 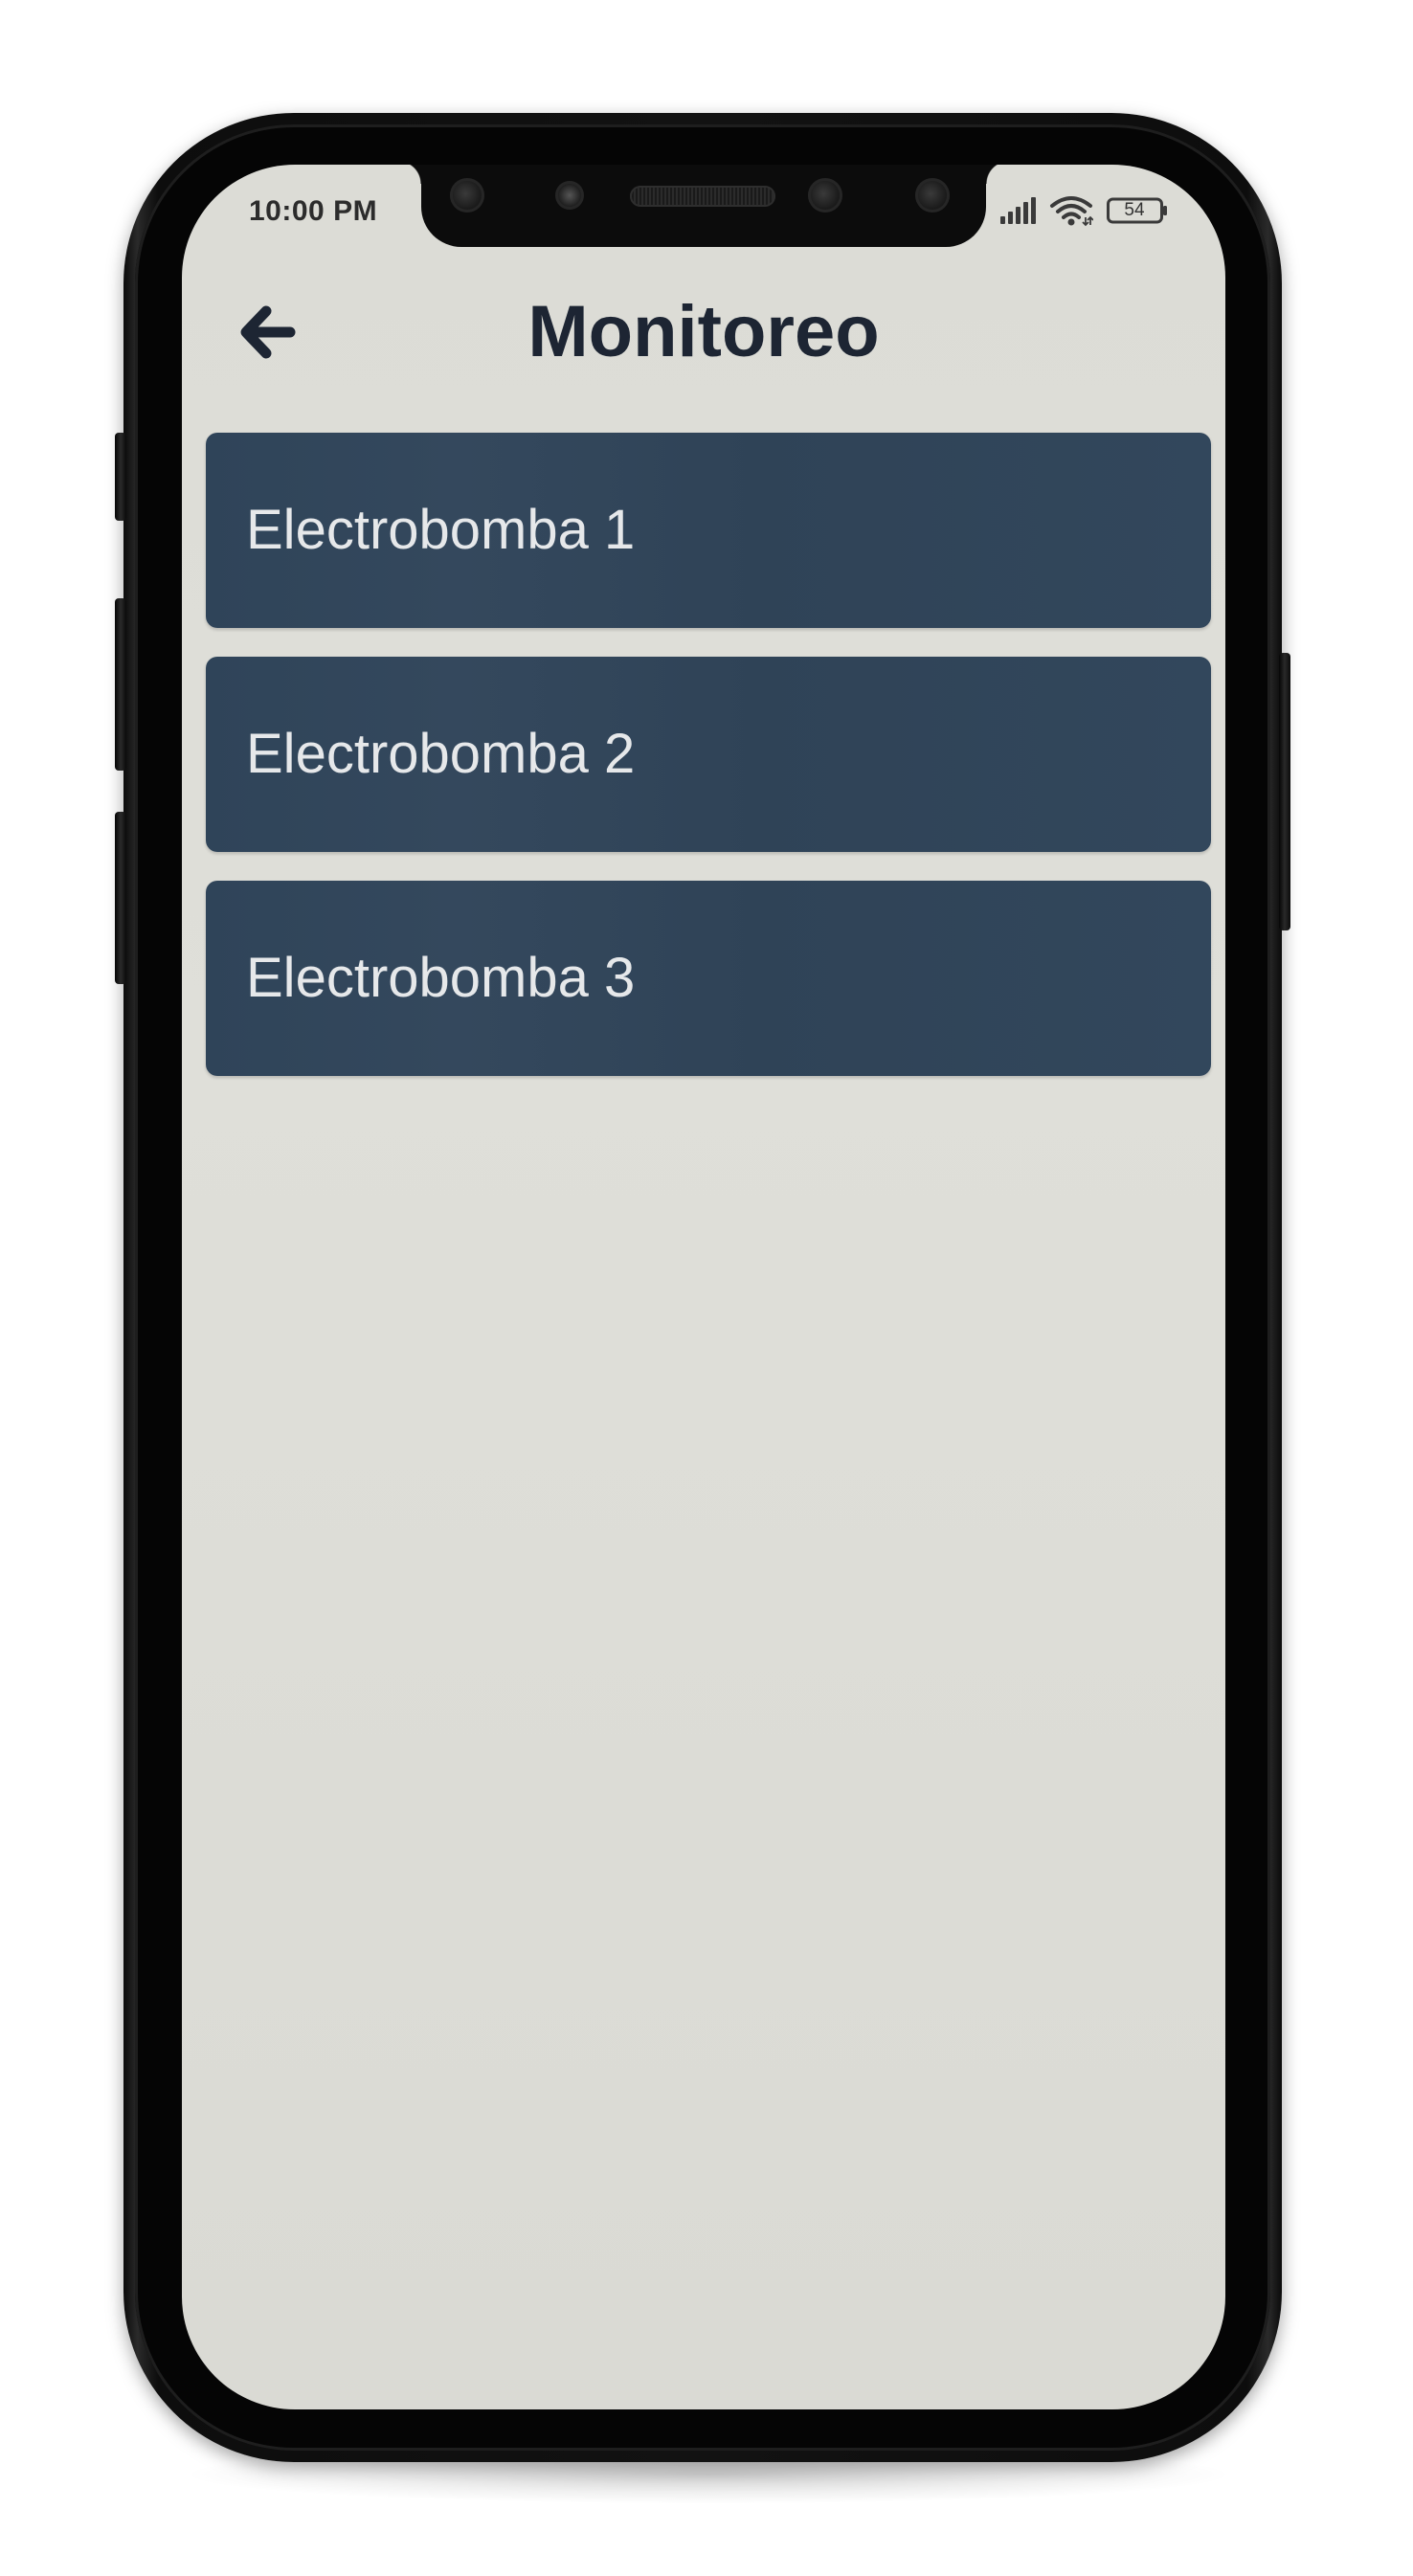 I want to click on camera-notch, so click(x=692, y=206).